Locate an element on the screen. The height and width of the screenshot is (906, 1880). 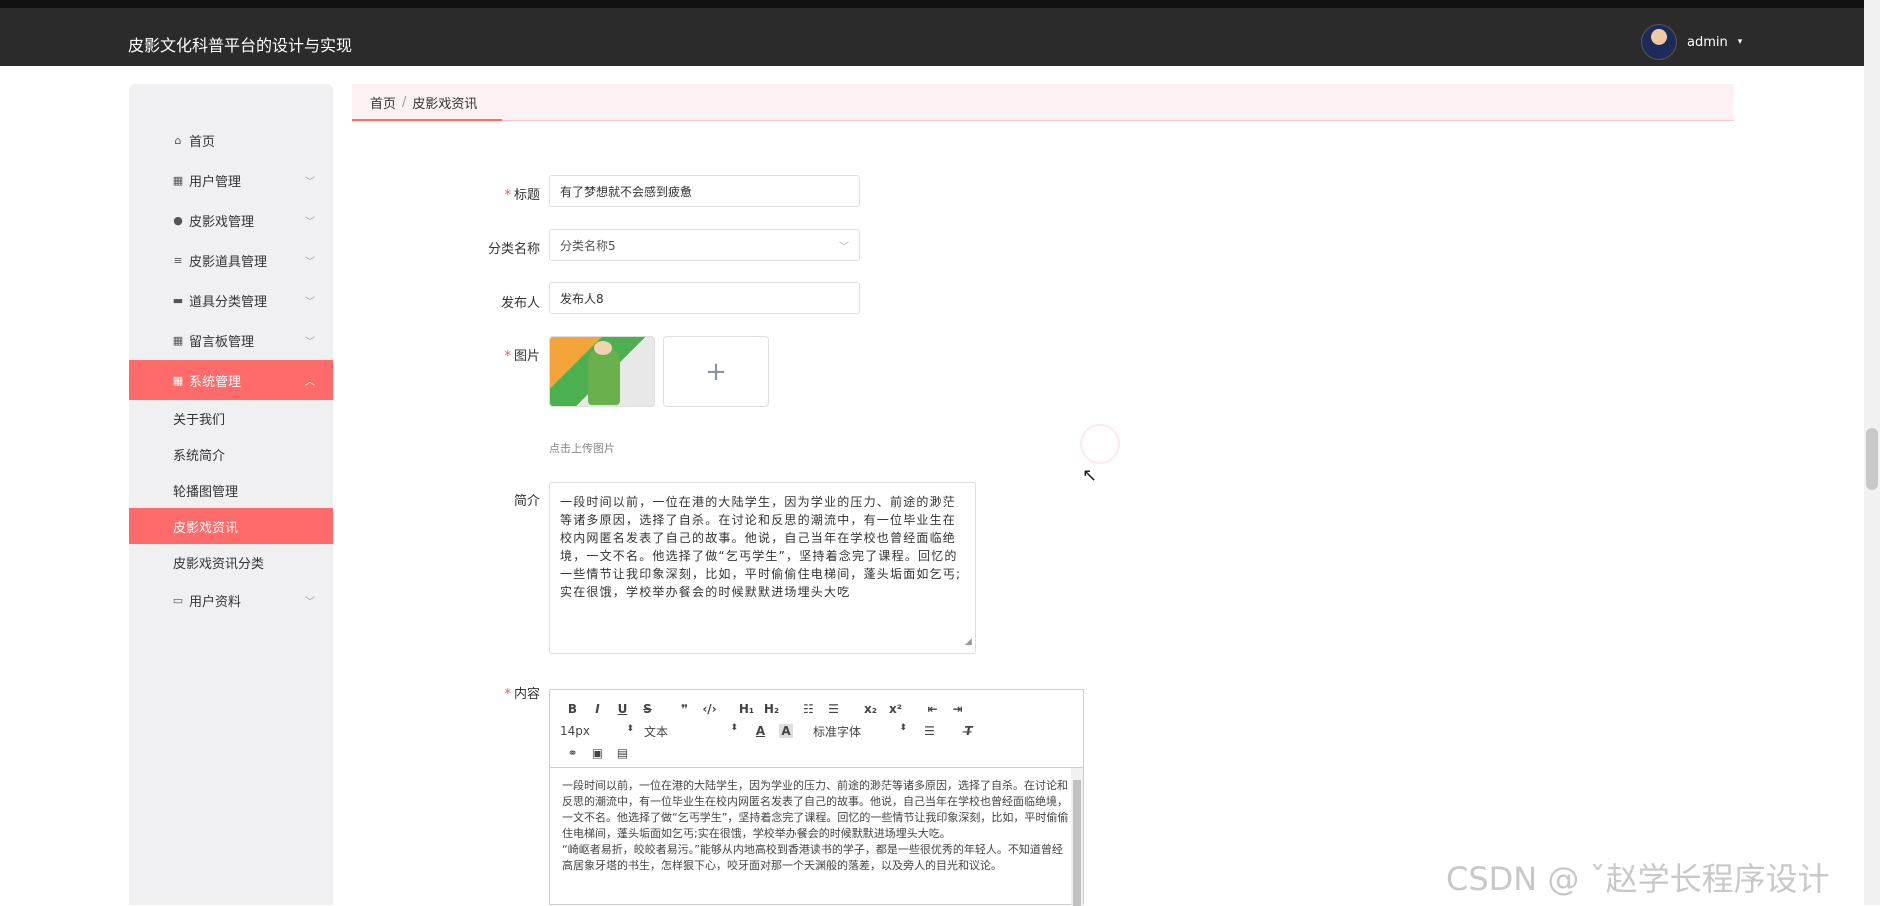
title-input: 有了梦想就不会感到疲惫 is located at coordinates (704, 191).